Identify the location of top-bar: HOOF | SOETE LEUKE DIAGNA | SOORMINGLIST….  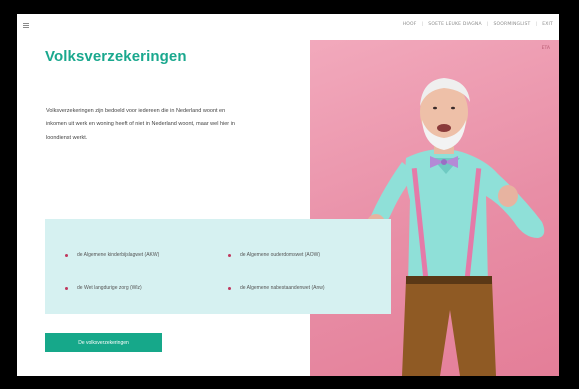
(288, 27).